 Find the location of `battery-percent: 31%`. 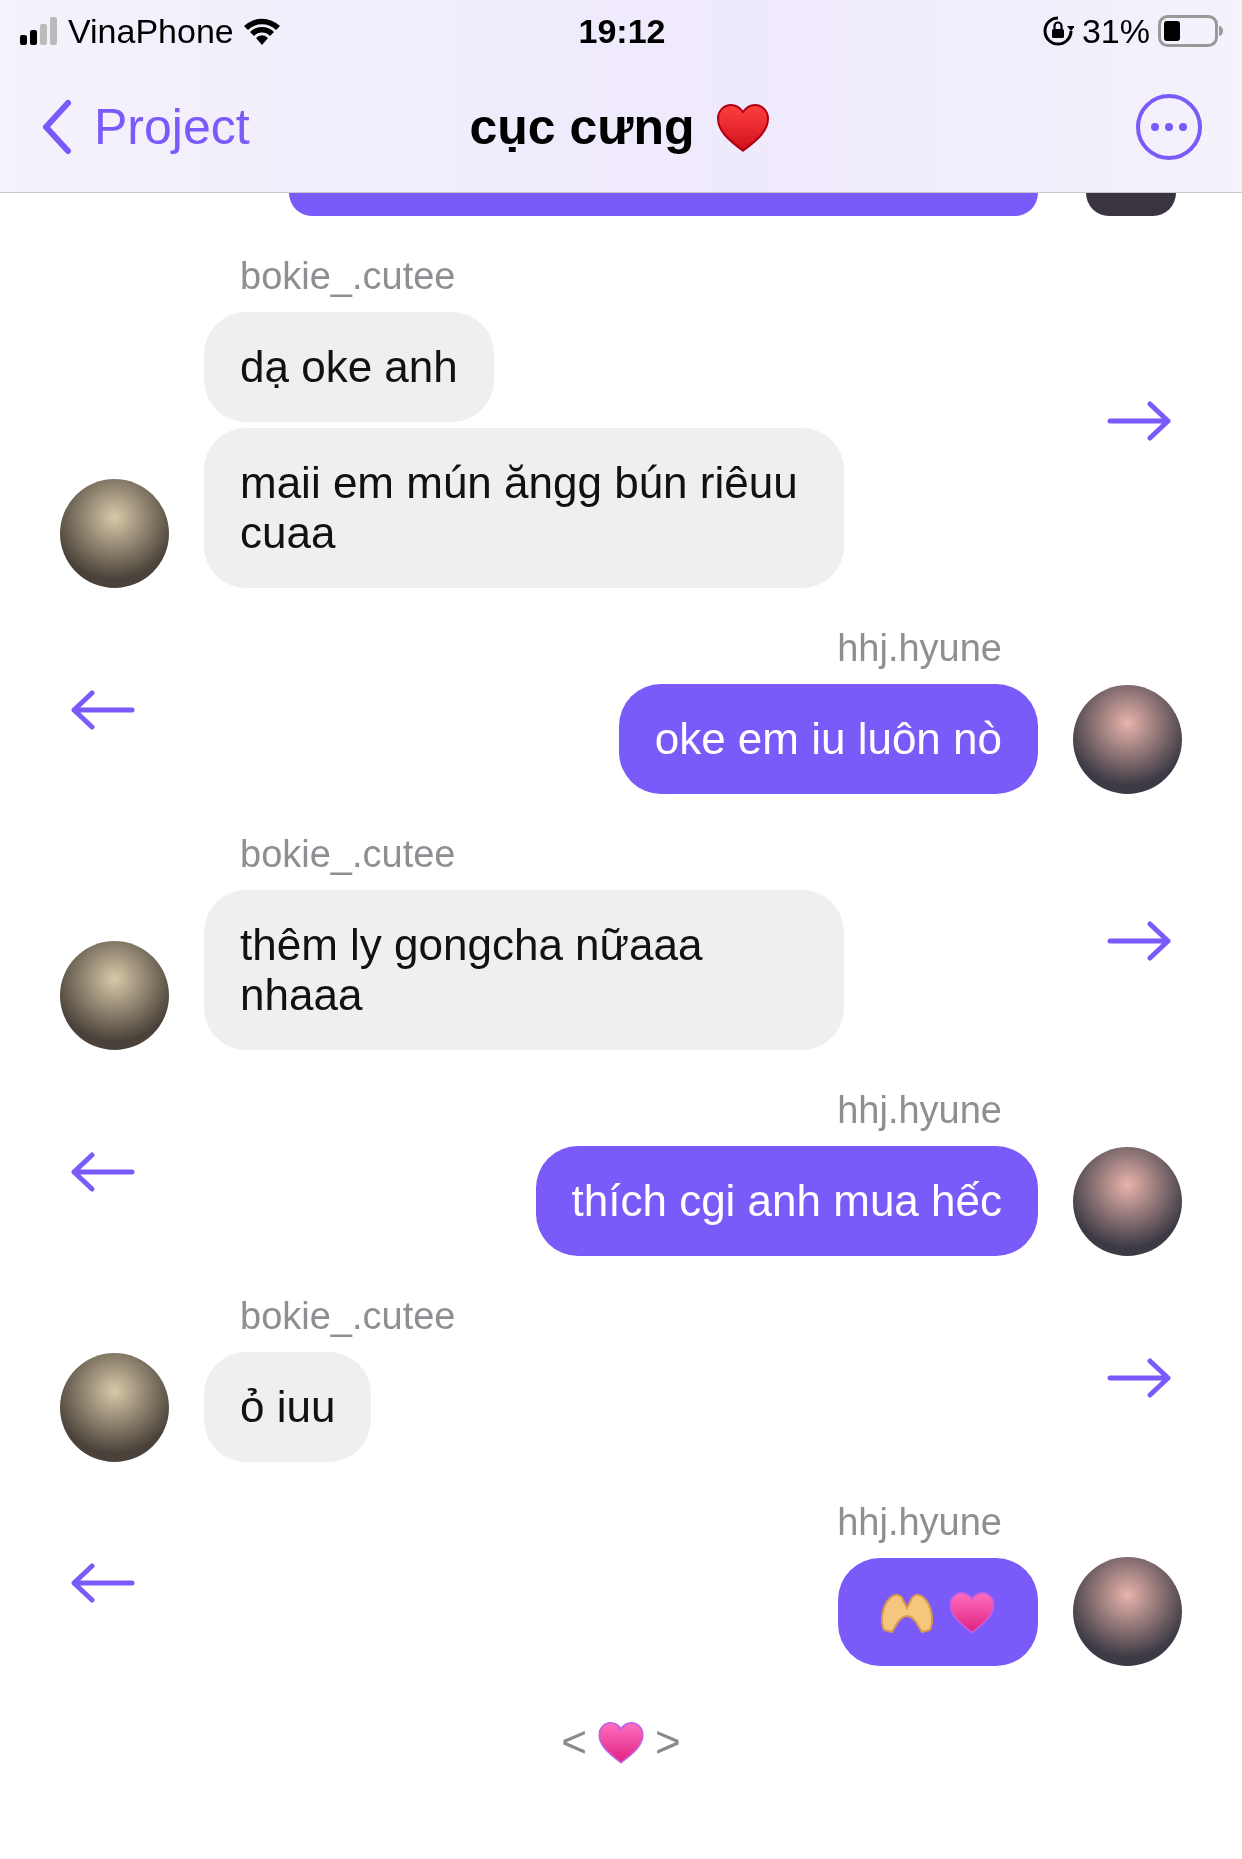

battery-percent: 31% is located at coordinates (1115, 31).